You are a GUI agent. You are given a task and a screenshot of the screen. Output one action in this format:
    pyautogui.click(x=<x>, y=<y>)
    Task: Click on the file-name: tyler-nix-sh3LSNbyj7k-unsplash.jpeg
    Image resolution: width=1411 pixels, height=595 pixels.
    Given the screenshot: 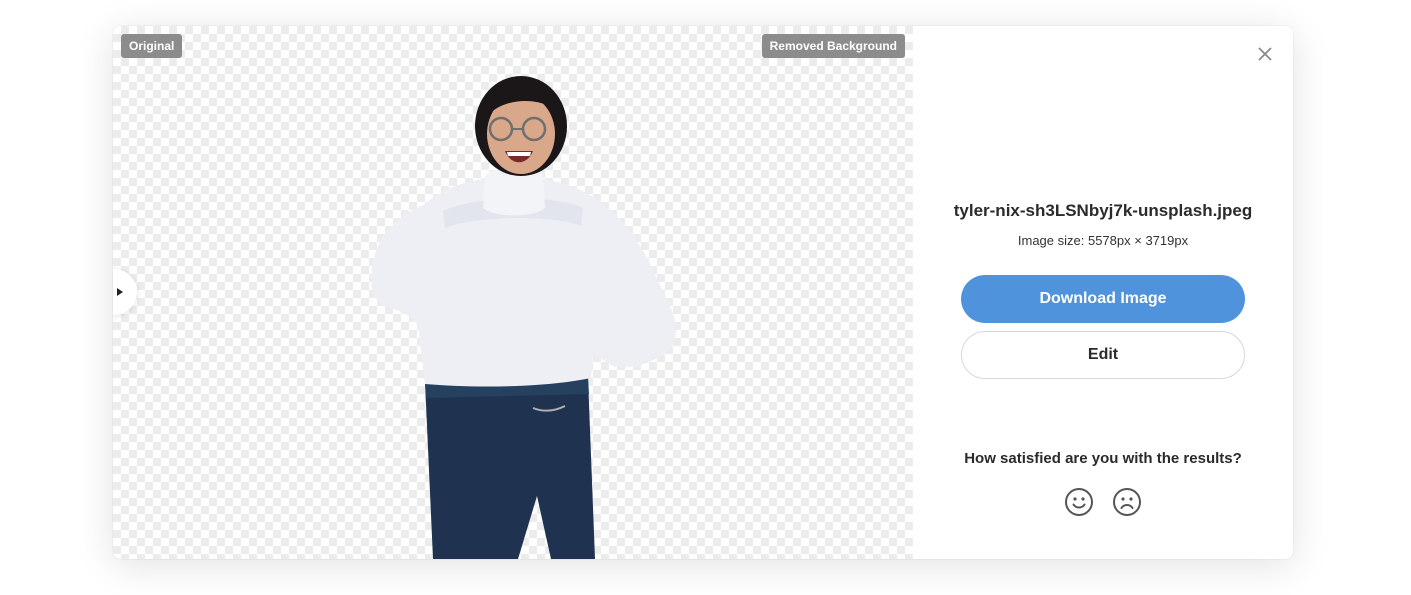 What is the action you would take?
    pyautogui.click(x=1103, y=210)
    